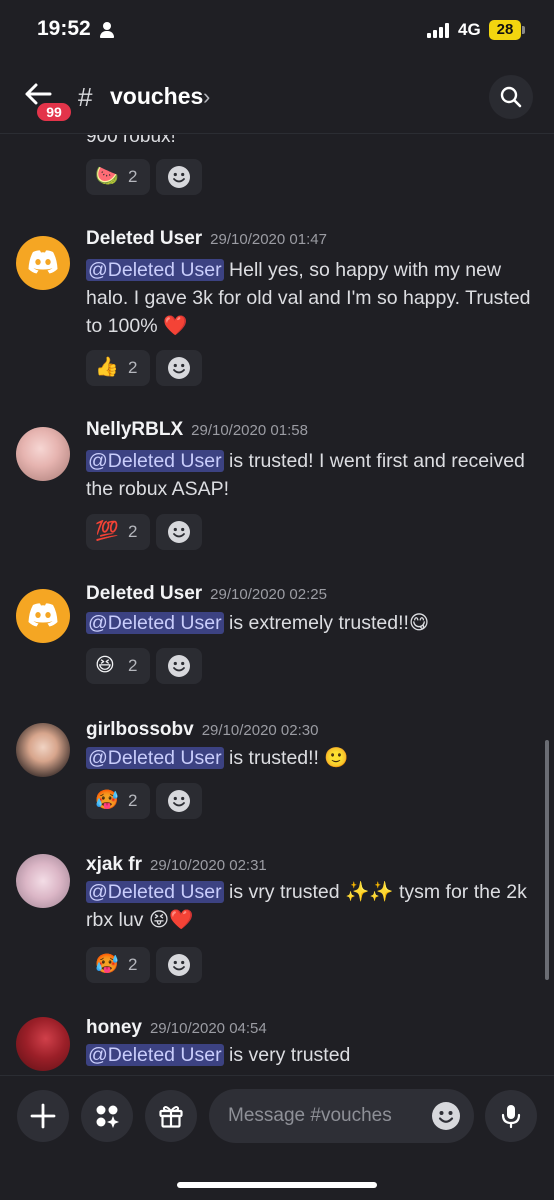  I want to click on message-body: @Deleted User is very trusted, so click(311, 1055).